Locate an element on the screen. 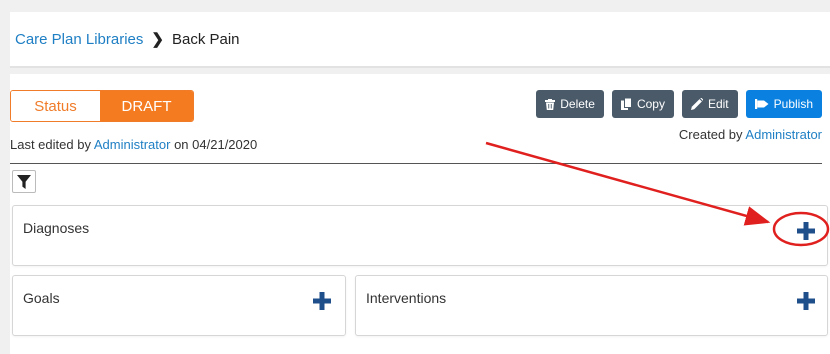 The image size is (830, 354). goals-title: Goals is located at coordinates (41, 298).